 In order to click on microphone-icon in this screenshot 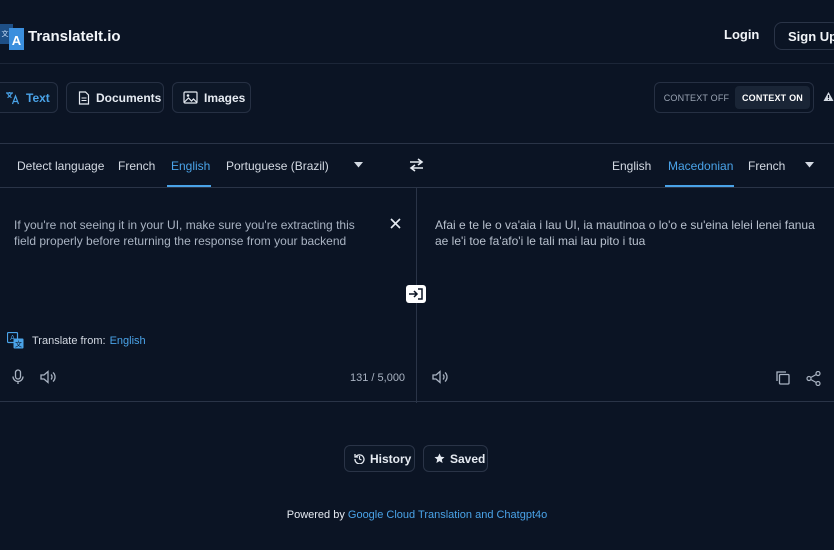, I will do `click(18, 377)`.